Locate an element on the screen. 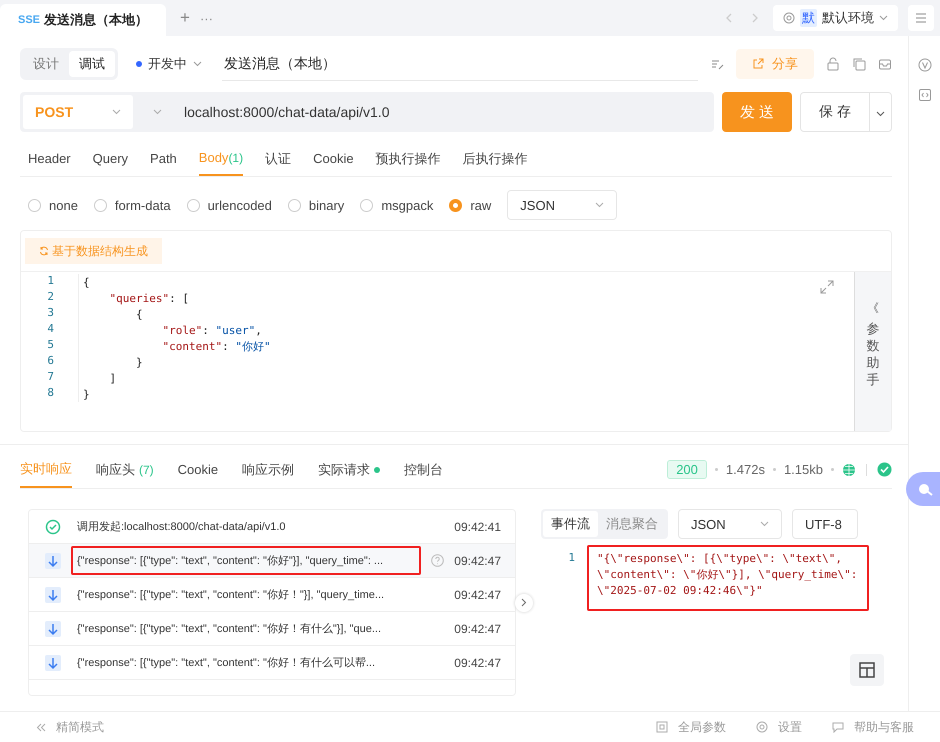  back-icon is located at coordinates (729, 18).